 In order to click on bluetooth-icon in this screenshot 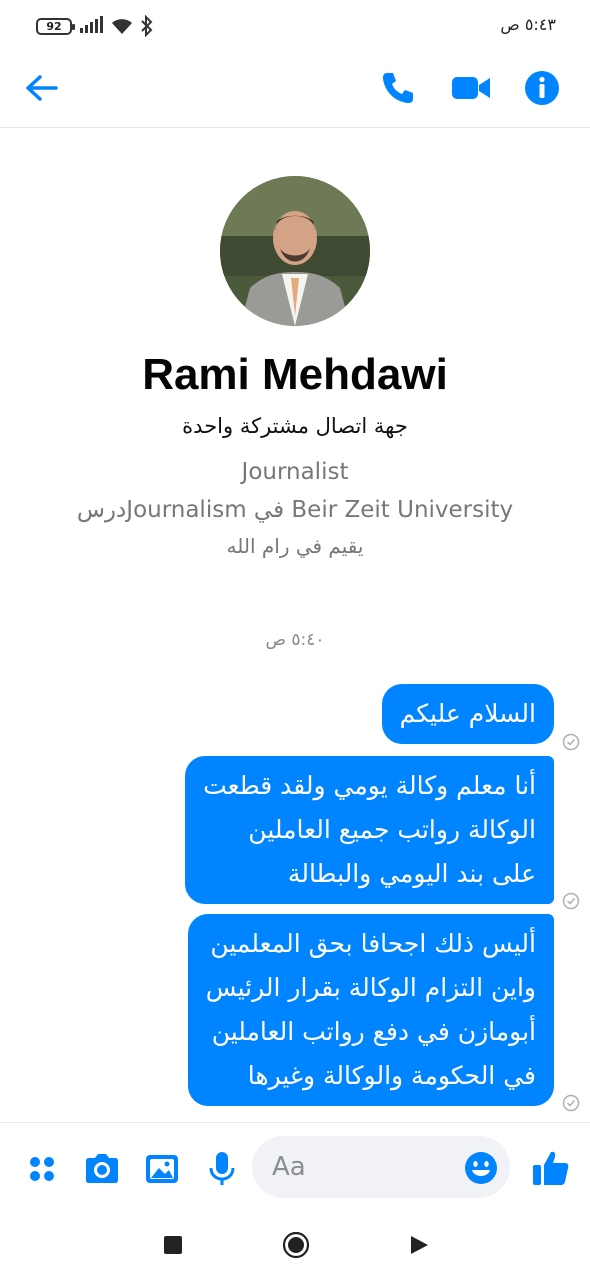, I will do `click(147, 26)`.